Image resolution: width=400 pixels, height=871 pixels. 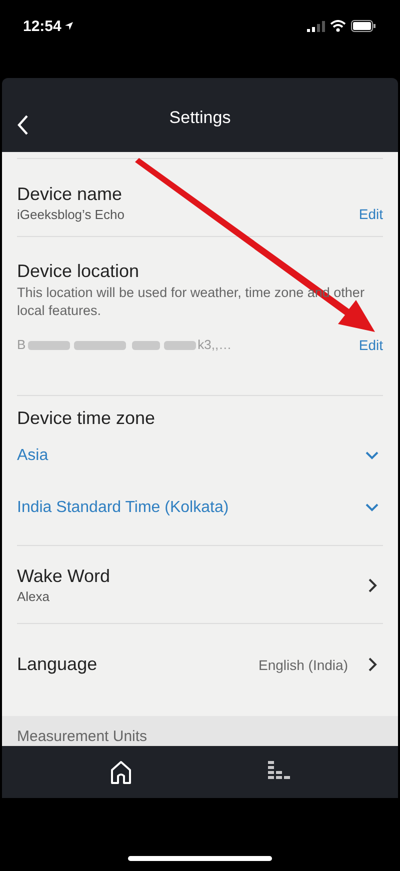 What do you see at coordinates (69, 26) in the screenshot?
I see `location-arrow-icon` at bounding box center [69, 26].